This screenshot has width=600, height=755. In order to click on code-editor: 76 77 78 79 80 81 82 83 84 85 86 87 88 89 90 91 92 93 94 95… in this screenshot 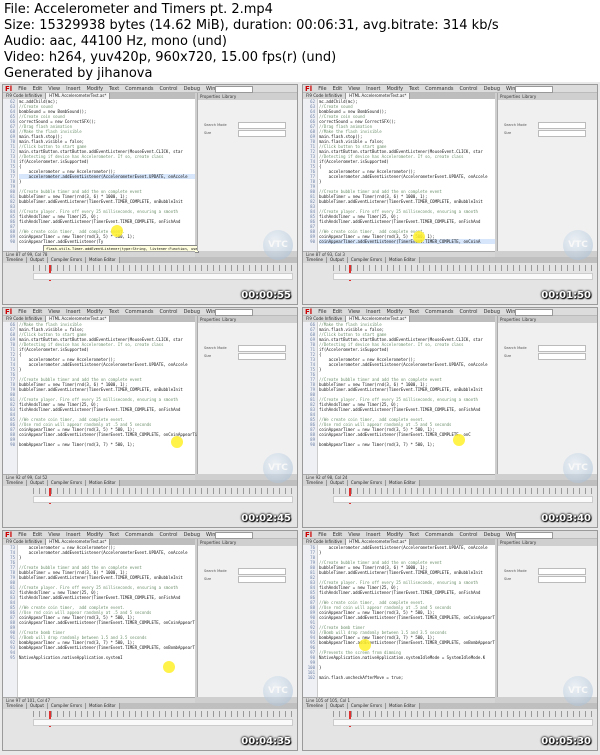, I will do `click(399, 621)`.